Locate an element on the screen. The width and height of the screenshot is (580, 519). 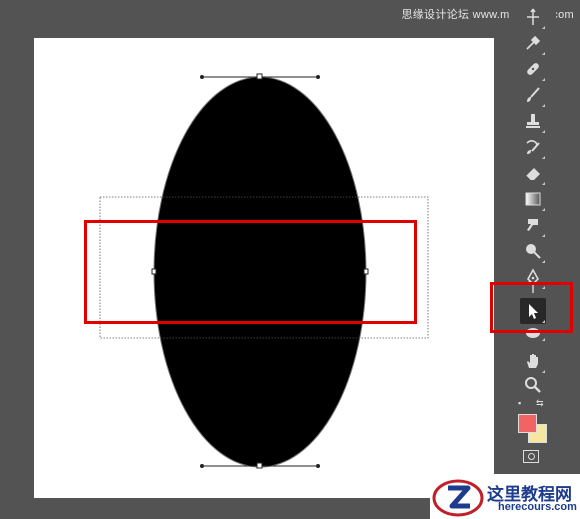
smudge-tool is located at coordinates (533, 225).